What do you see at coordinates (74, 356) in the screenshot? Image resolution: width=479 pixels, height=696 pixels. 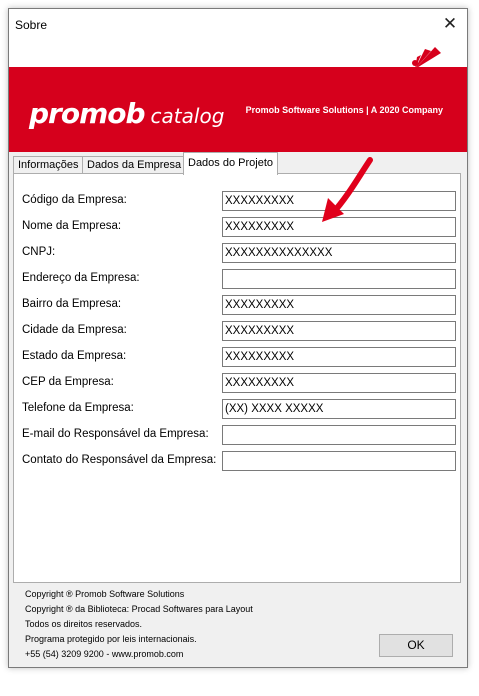 I see `field-label: Estado da Empresa:` at bounding box center [74, 356].